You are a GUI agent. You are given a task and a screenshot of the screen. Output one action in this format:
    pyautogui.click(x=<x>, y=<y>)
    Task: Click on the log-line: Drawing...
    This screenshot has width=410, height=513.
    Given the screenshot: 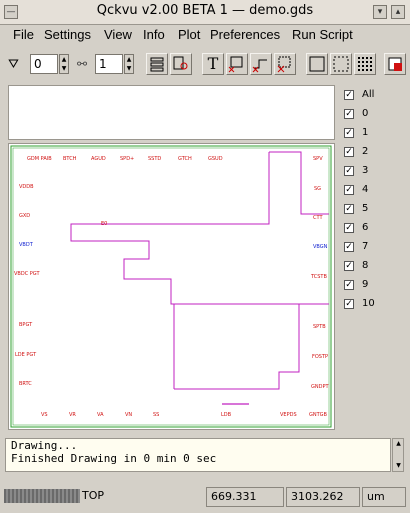 What is the action you would take?
    pyautogui.click(x=44, y=445)
    